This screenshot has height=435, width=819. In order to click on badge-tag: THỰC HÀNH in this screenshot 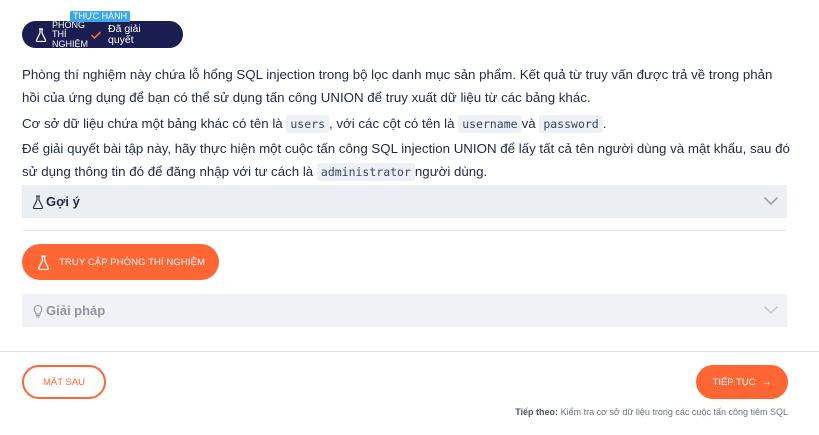, I will do `click(100, 16)`.